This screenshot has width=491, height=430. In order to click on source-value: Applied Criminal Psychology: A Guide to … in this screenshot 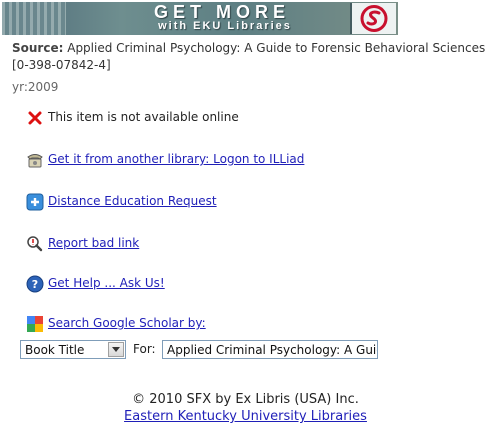, I will do `click(249, 56)`.